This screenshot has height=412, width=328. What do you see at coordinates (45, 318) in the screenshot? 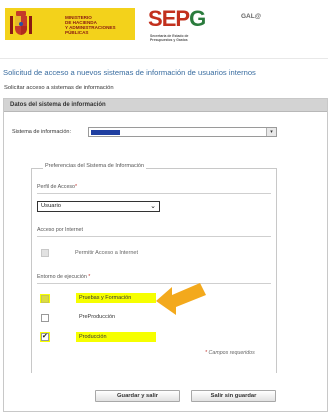
I see `preproduccion-checkbox` at bounding box center [45, 318].